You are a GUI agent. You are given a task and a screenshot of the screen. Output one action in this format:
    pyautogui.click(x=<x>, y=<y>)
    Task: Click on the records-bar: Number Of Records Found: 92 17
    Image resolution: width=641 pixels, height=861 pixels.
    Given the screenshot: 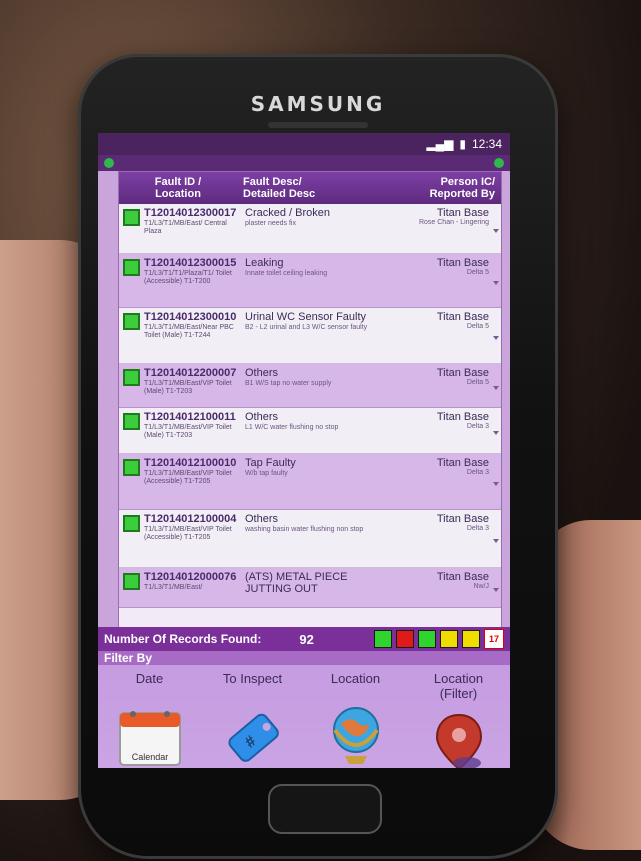 What is the action you would take?
    pyautogui.click(x=304, y=639)
    